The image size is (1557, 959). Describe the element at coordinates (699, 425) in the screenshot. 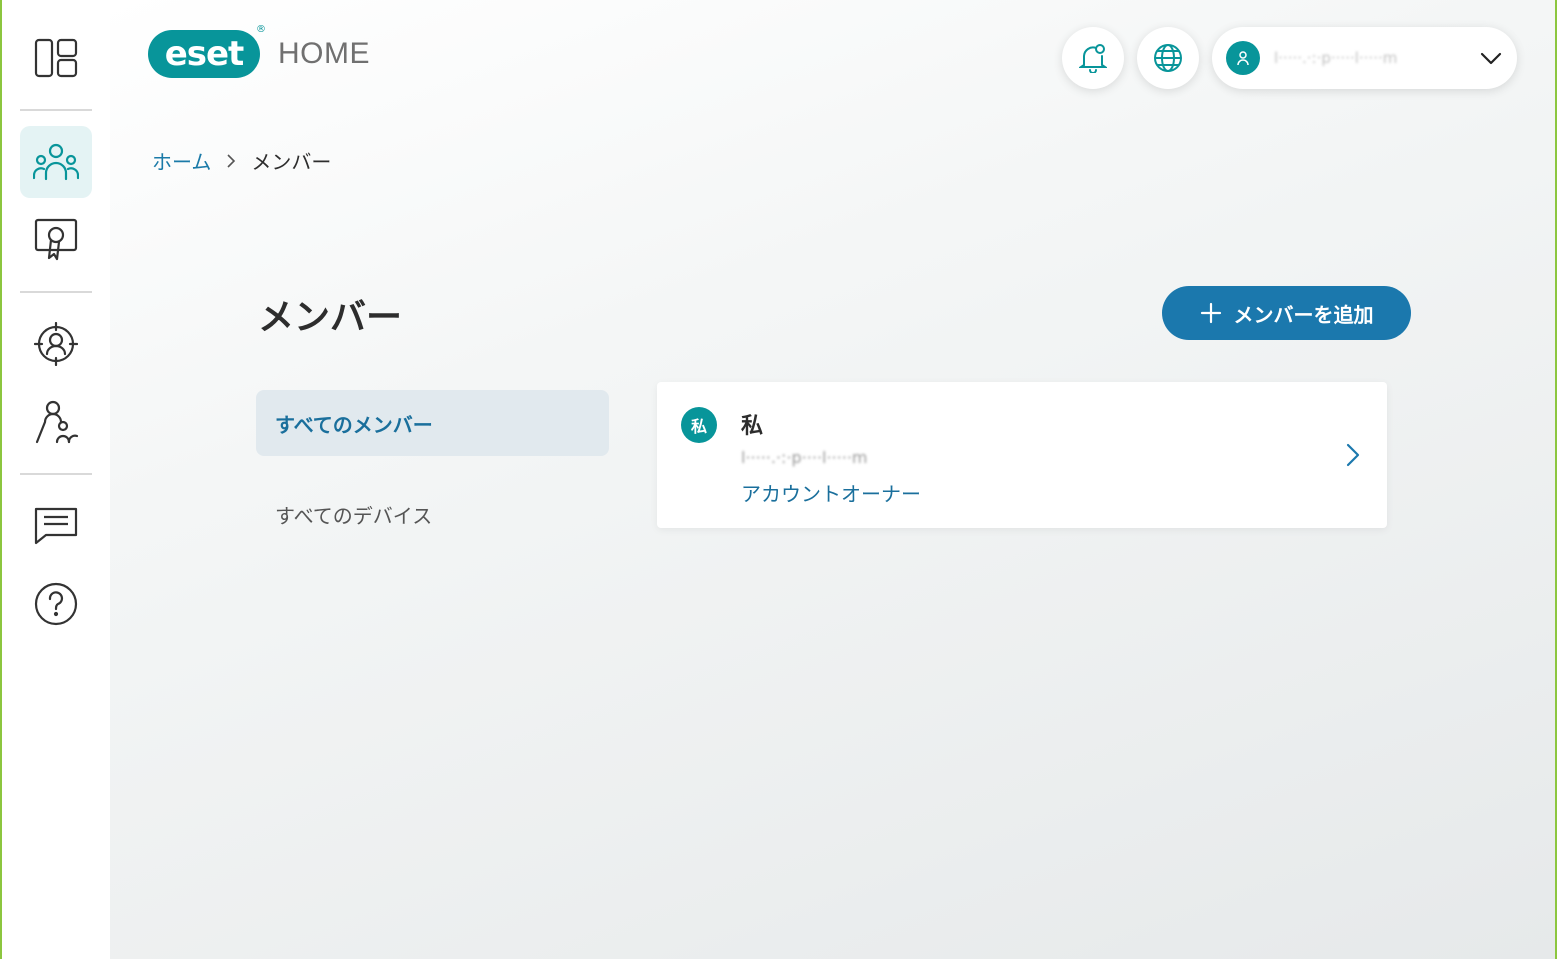

I see `member-avatar: 私` at that location.